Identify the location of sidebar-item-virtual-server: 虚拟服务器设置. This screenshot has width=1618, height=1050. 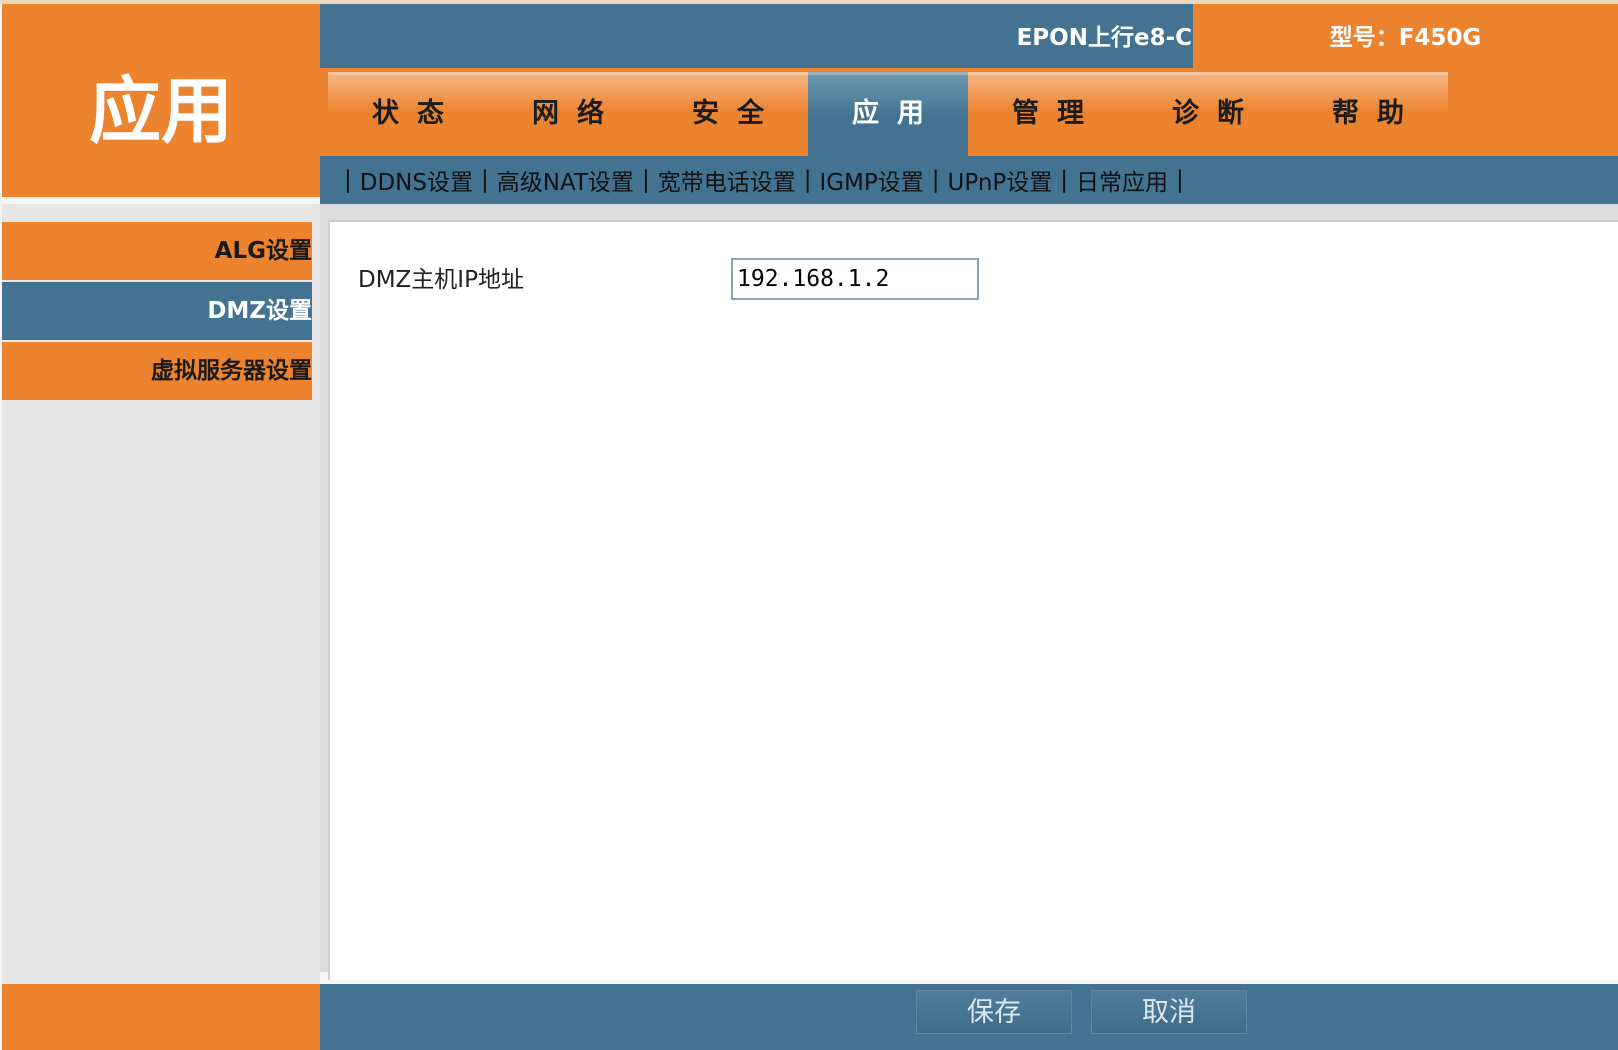
(157, 371).